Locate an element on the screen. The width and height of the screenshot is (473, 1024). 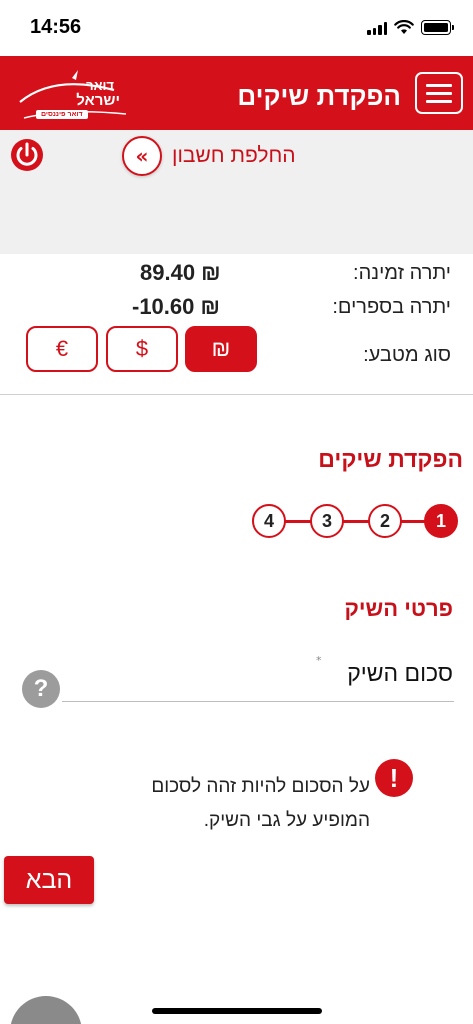
available-balance-label: יתרה זמינה: is located at coordinates (402, 273).